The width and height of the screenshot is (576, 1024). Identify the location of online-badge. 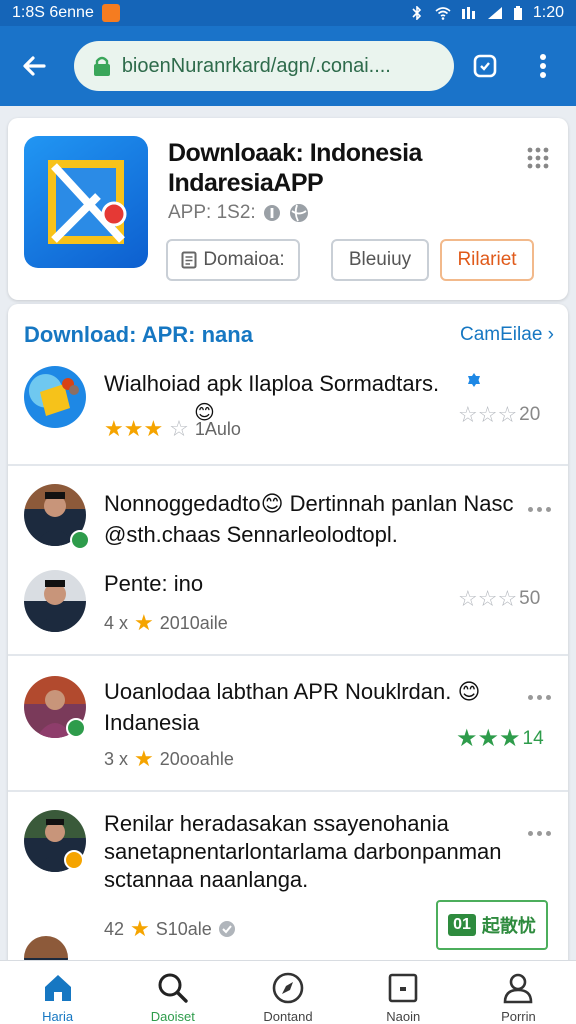
(76, 728).